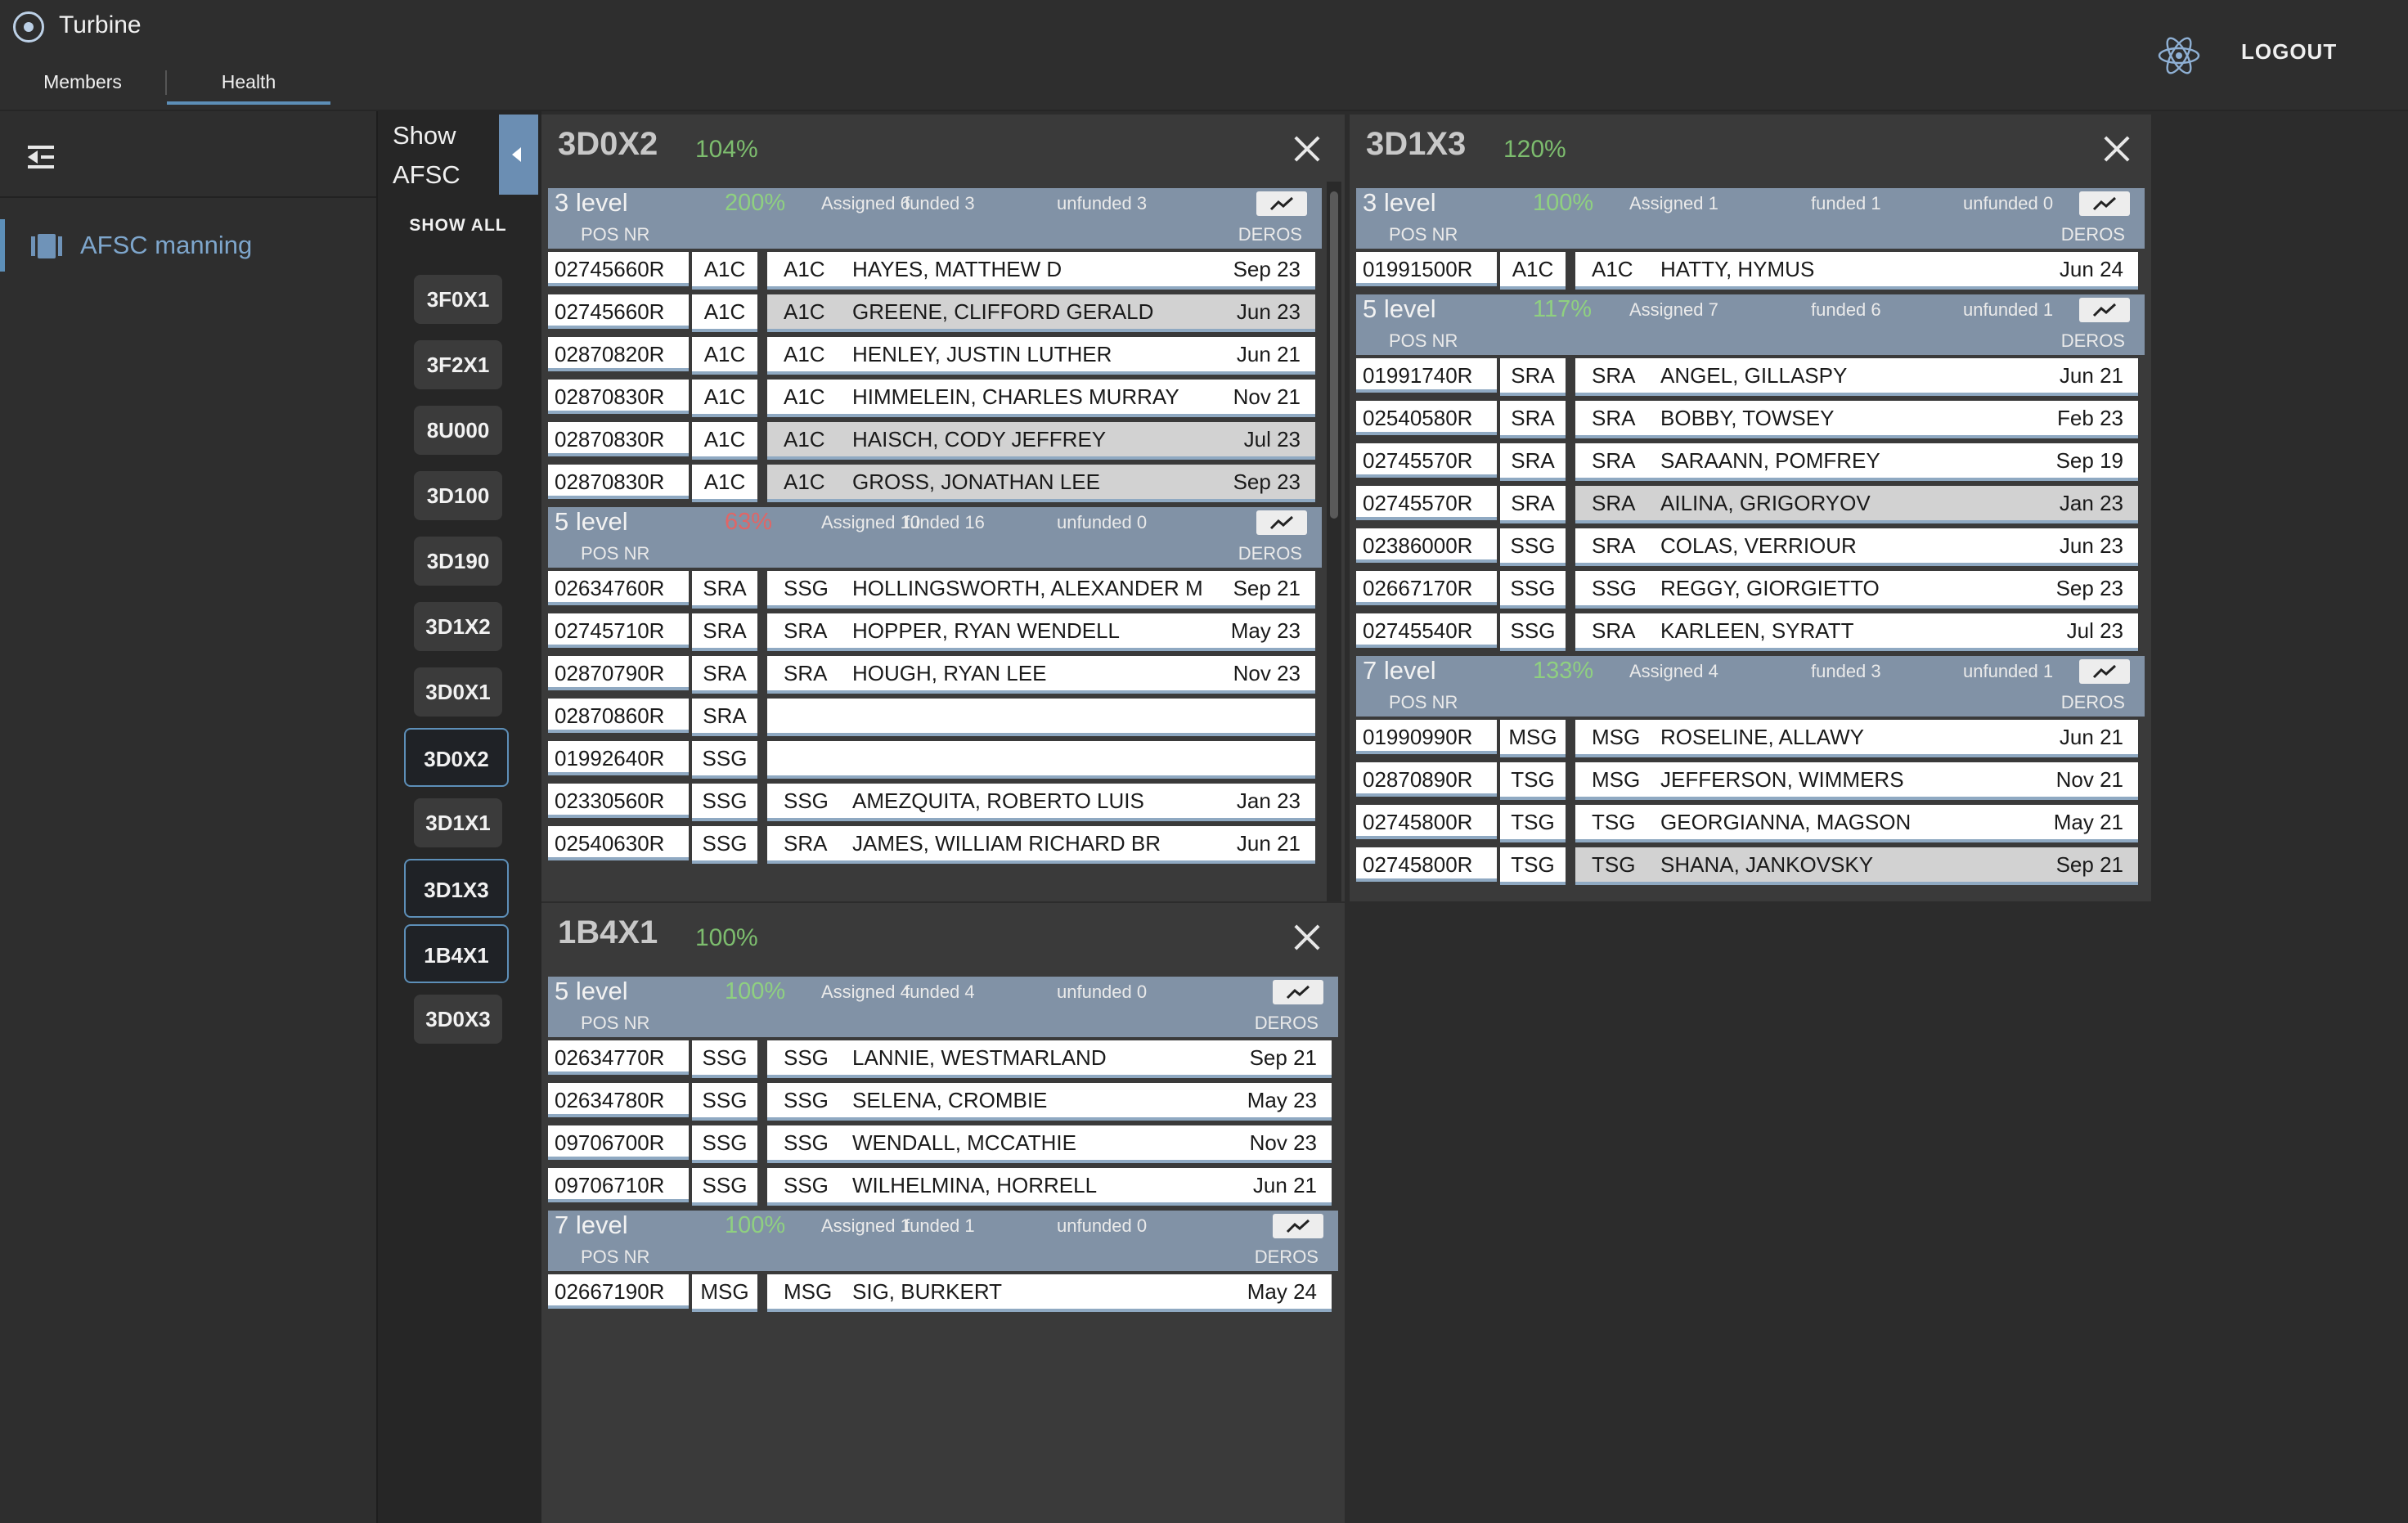  Describe the element at coordinates (82, 86) in the screenshot. I see `tab-members: Members` at that location.